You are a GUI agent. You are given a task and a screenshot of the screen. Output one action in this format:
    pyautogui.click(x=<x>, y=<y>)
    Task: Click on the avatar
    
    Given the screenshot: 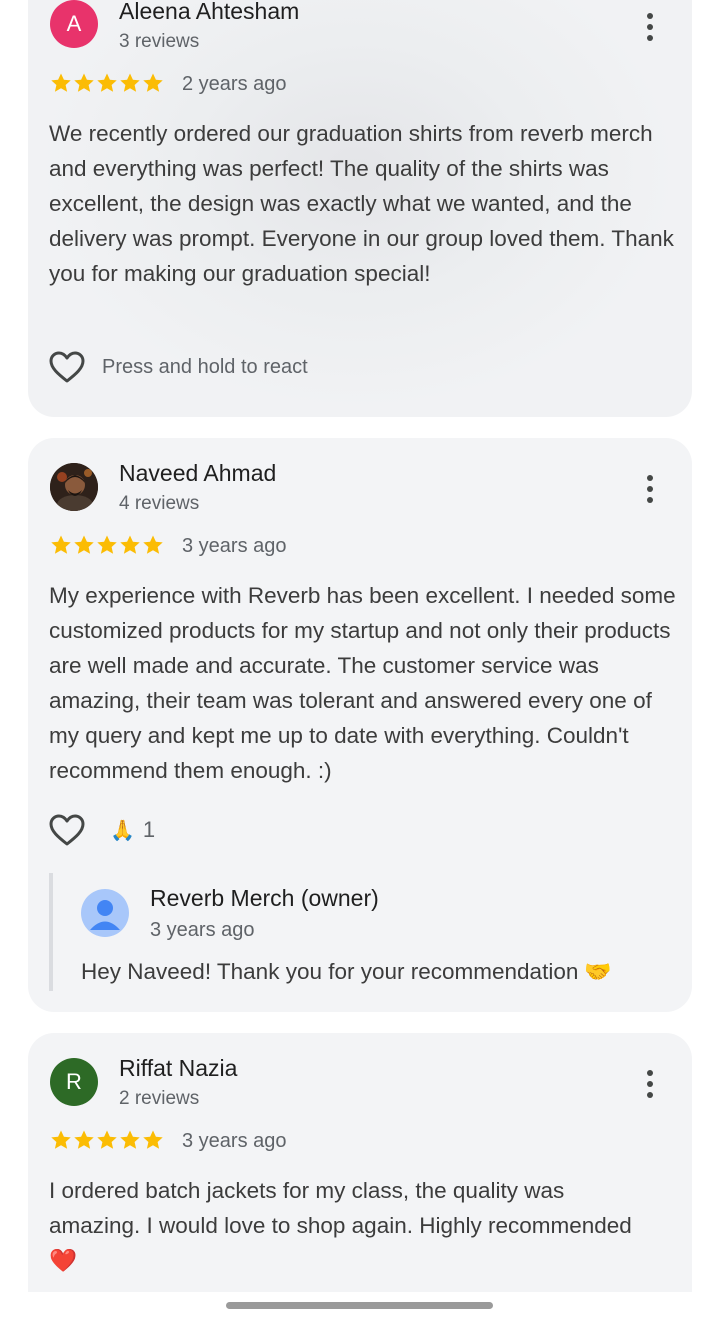 What is the action you would take?
    pyautogui.click(x=74, y=487)
    